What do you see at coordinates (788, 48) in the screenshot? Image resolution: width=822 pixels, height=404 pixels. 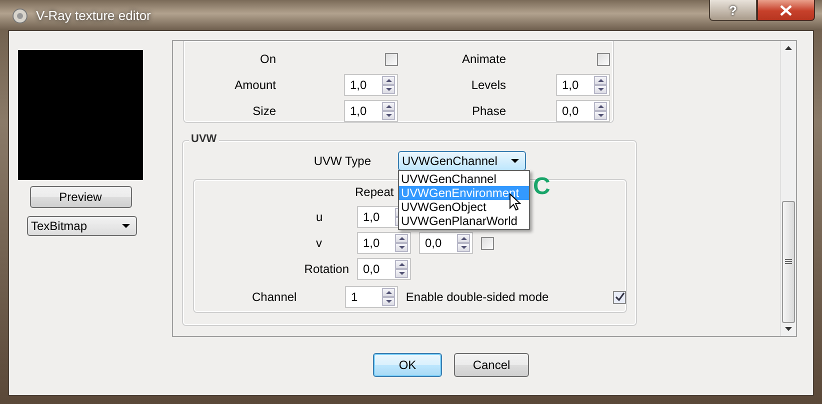 I see `scroll-up-icon` at bounding box center [788, 48].